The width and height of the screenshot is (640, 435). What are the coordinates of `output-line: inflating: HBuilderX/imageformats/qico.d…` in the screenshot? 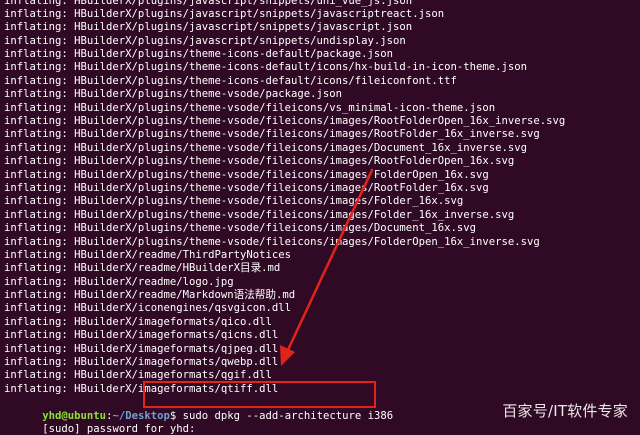 It's located at (138, 321).